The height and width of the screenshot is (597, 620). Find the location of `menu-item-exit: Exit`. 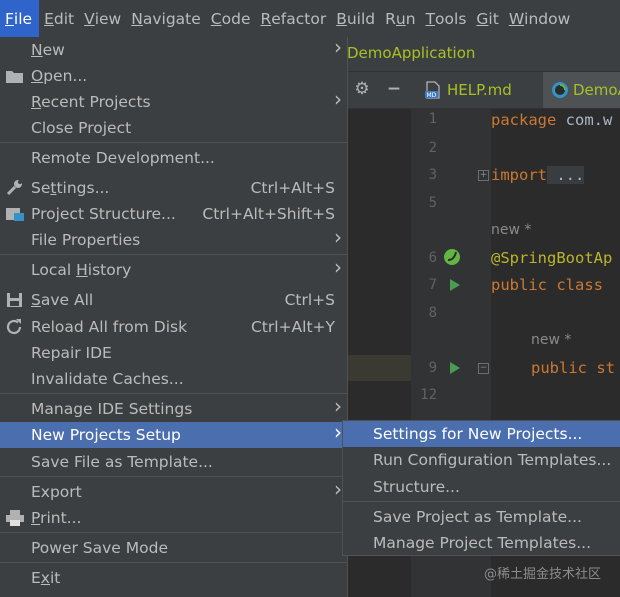

menu-item-exit: Exit is located at coordinates (173, 578).